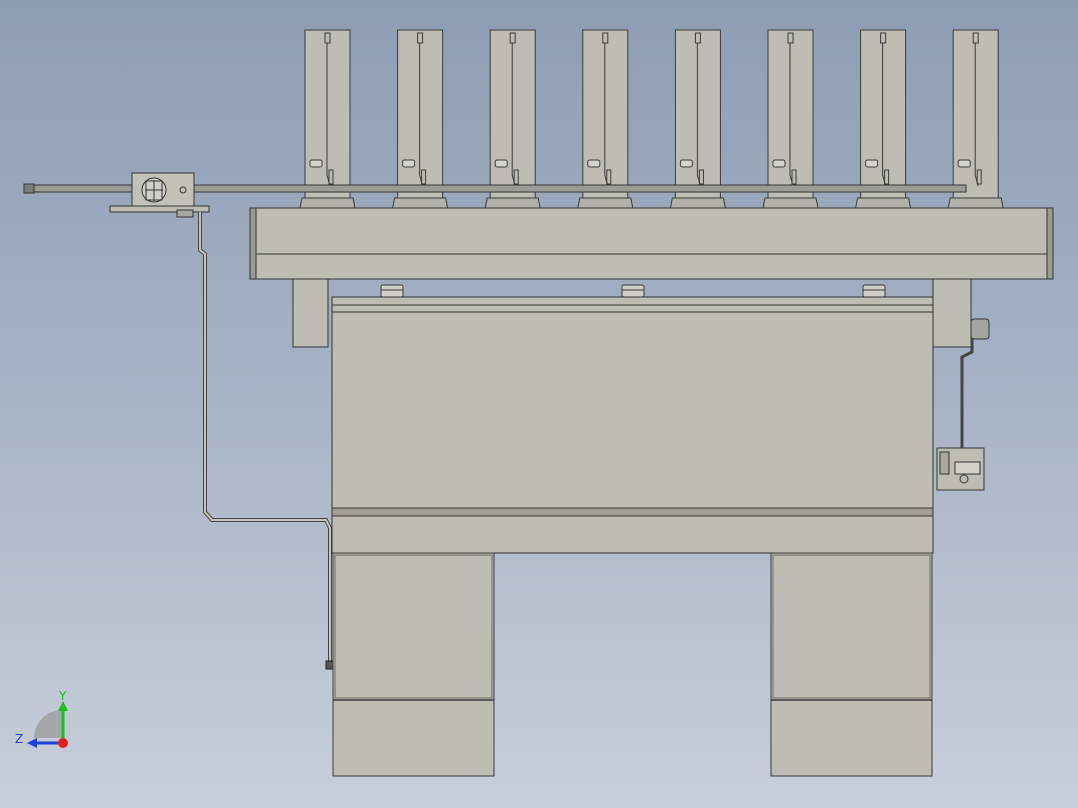  What do you see at coordinates (632, 512) in the screenshot?
I see `housing-seam` at bounding box center [632, 512].